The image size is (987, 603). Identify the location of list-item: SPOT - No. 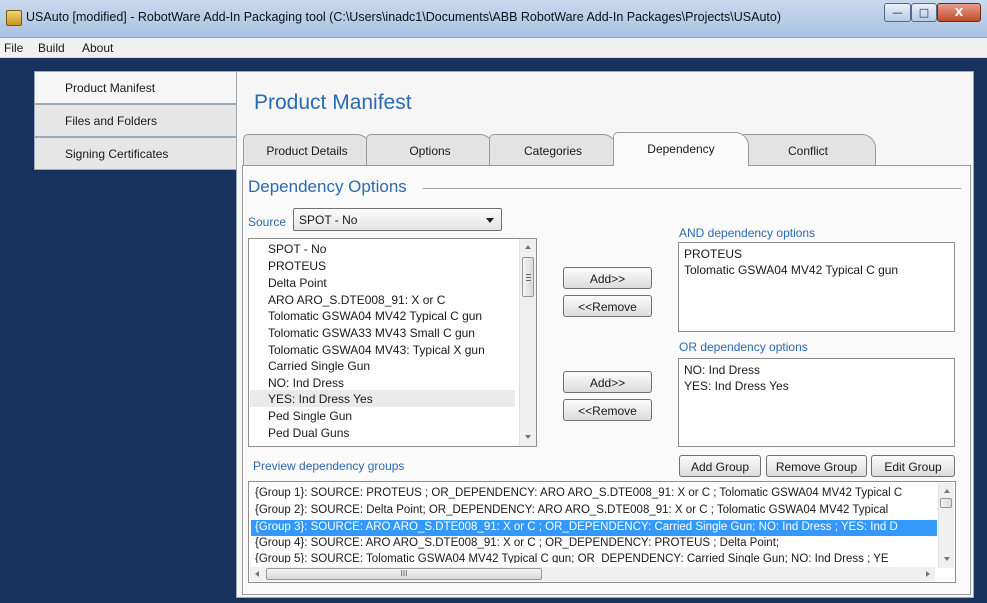
(297, 250).